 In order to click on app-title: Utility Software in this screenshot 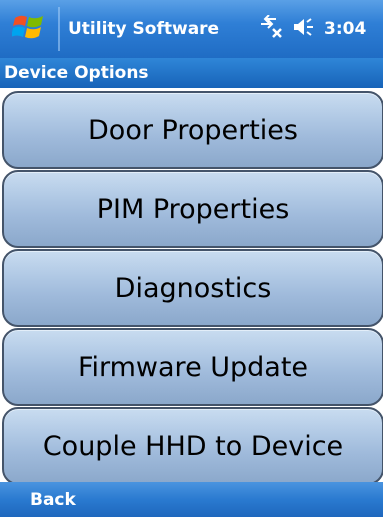, I will do `click(144, 29)`.